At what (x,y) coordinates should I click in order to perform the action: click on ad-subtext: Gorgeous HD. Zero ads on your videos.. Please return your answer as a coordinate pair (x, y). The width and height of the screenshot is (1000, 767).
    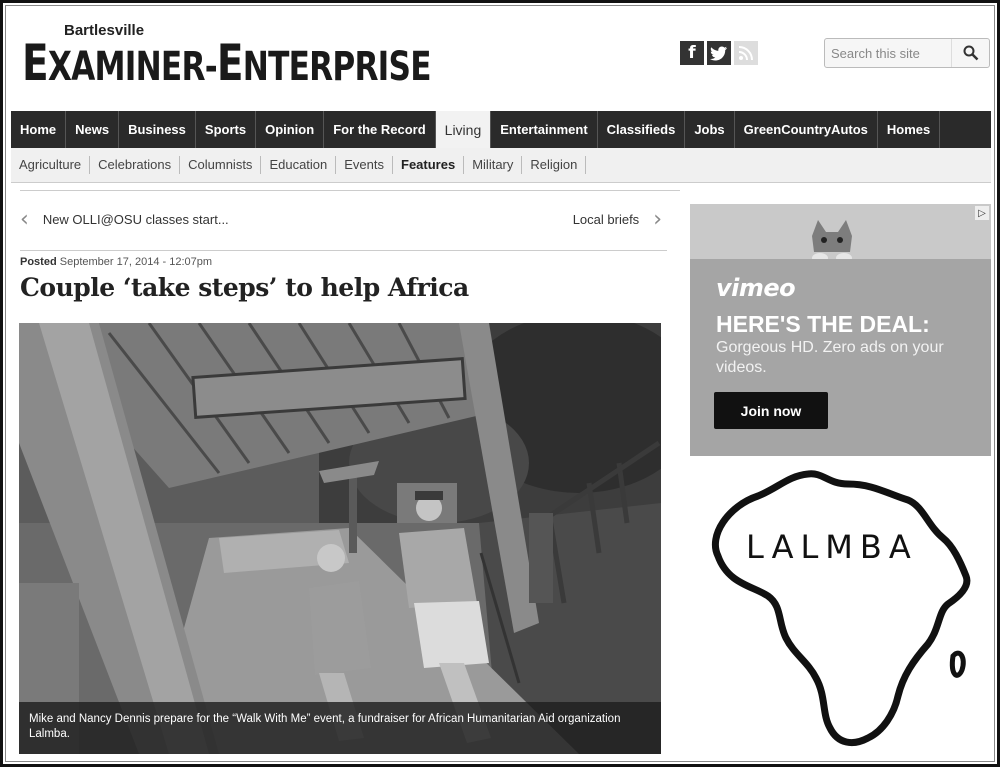
    Looking at the image, I should click on (830, 357).